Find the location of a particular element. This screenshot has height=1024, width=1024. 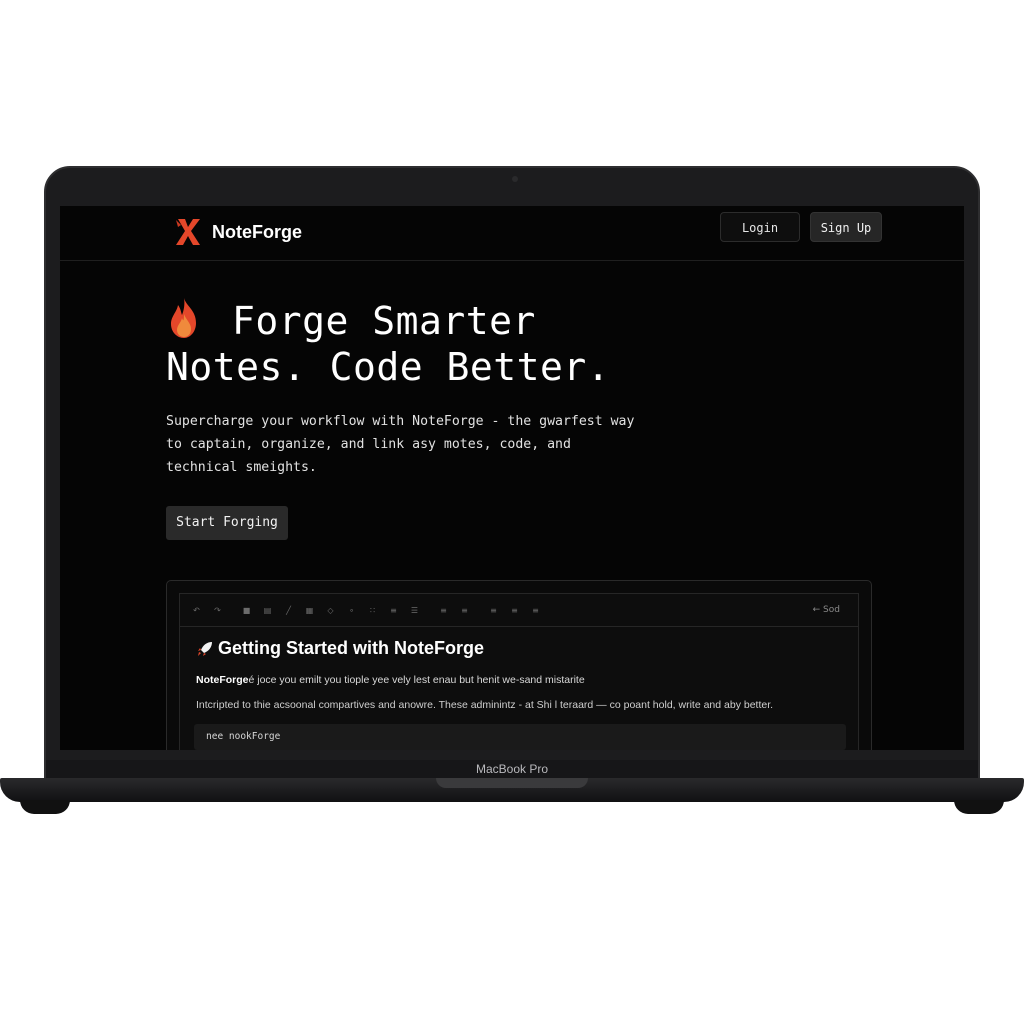

hero-title: Forge Smarter Notes. Code Better. is located at coordinates (388, 343).